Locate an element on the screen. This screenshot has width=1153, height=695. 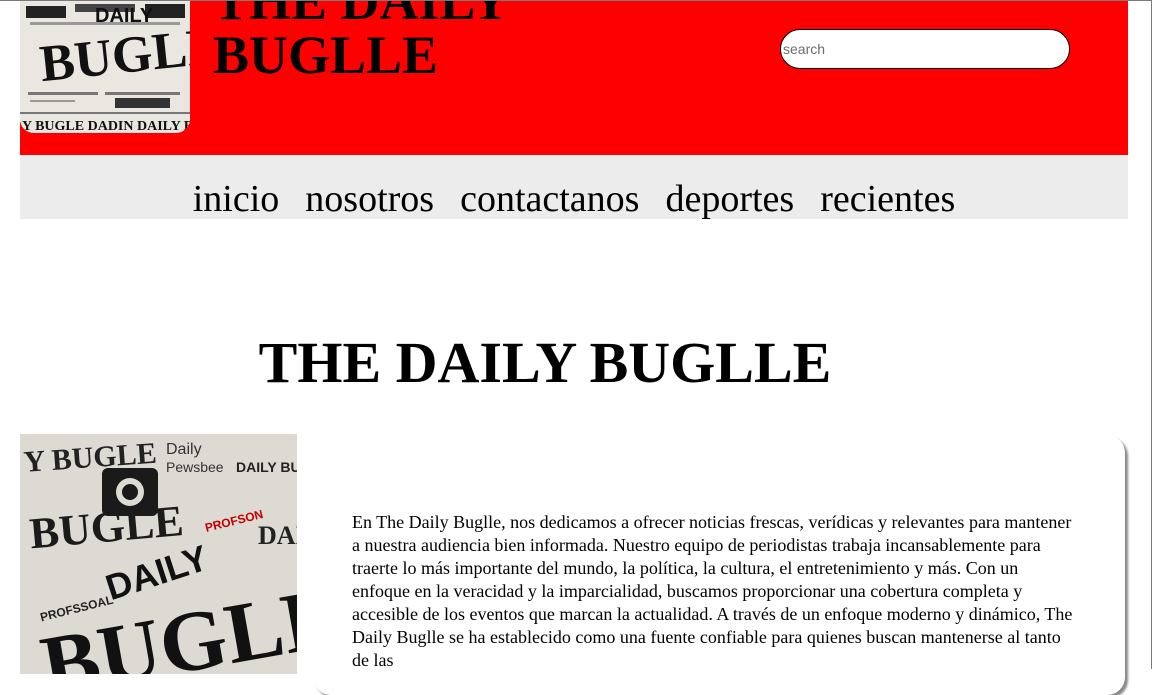
svg-text: Pewsbee is located at coordinates (195, 467).